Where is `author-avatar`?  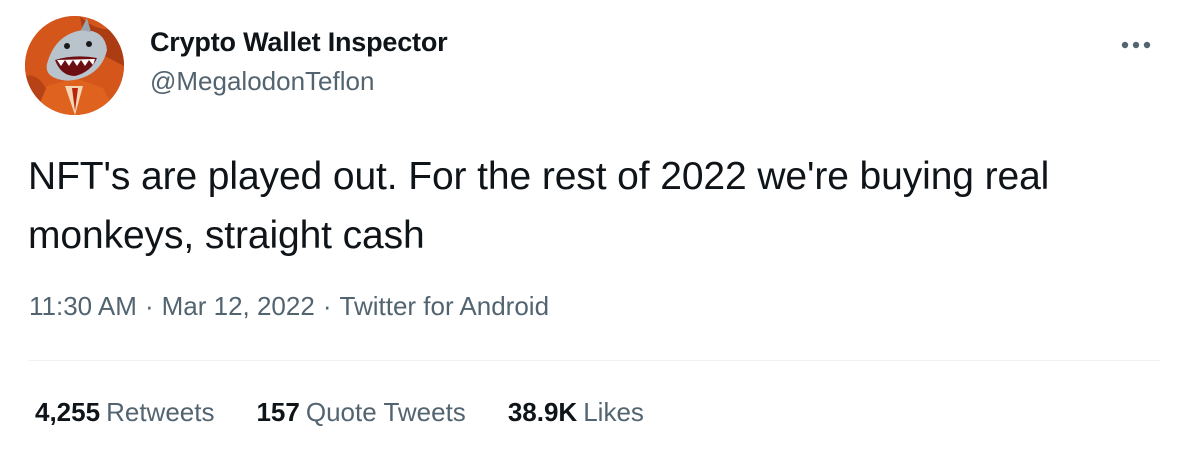
author-avatar is located at coordinates (74, 65).